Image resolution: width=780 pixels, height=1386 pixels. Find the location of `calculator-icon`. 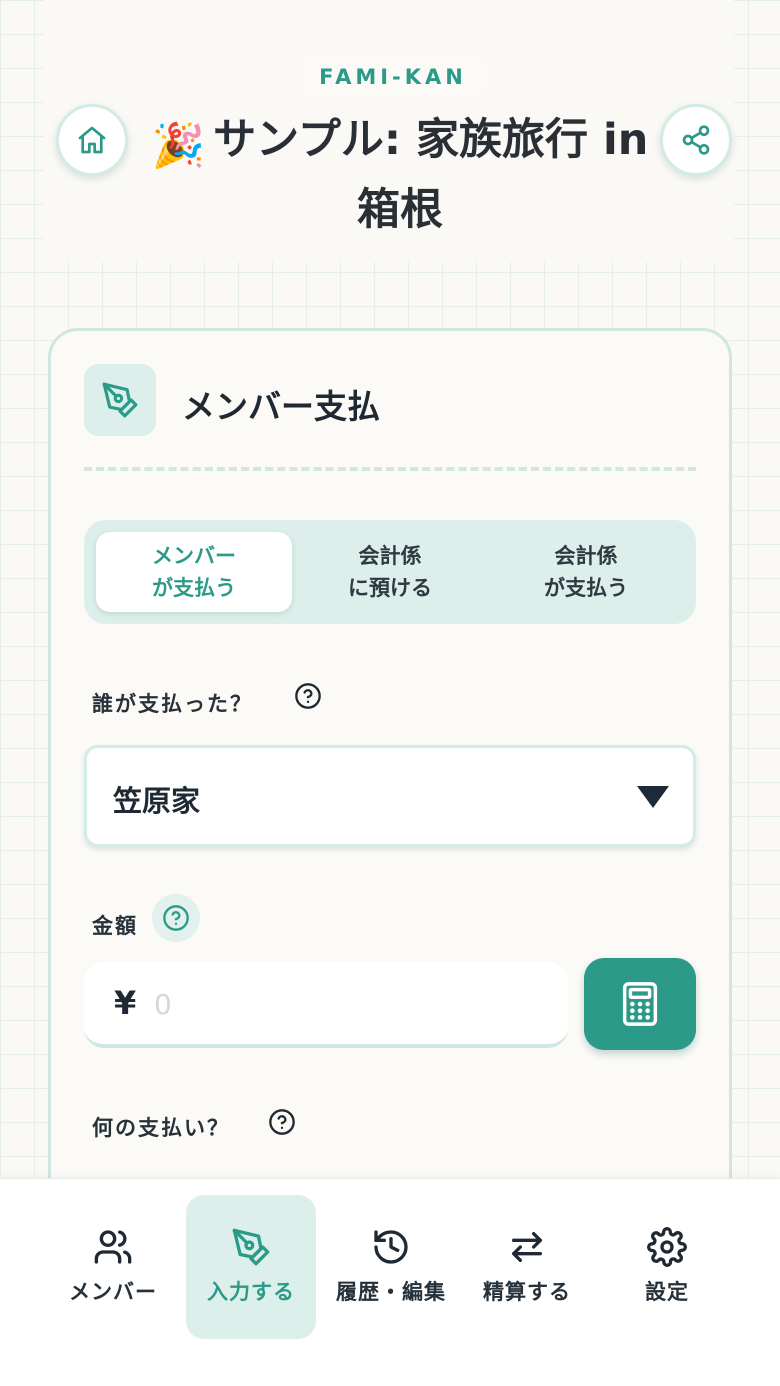

calculator-icon is located at coordinates (640, 1004).